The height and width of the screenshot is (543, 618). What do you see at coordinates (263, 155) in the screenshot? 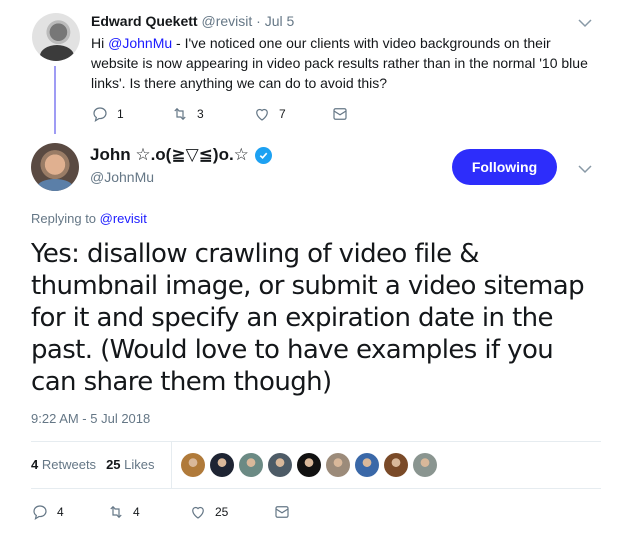
I see `verified-badge-icon` at bounding box center [263, 155].